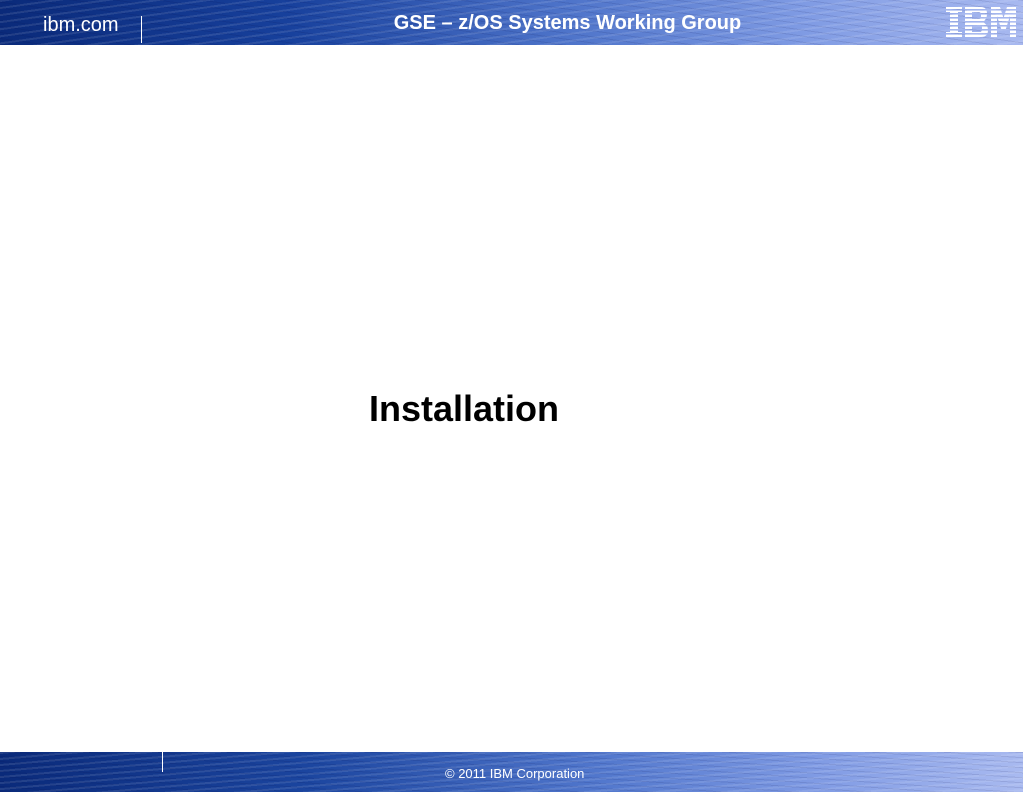 Image resolution: width=1023 pixels, height=792 pixels. I want to click on header-band: ibm.com GSE – z/OS Systems Working Group, so click(511, 22).